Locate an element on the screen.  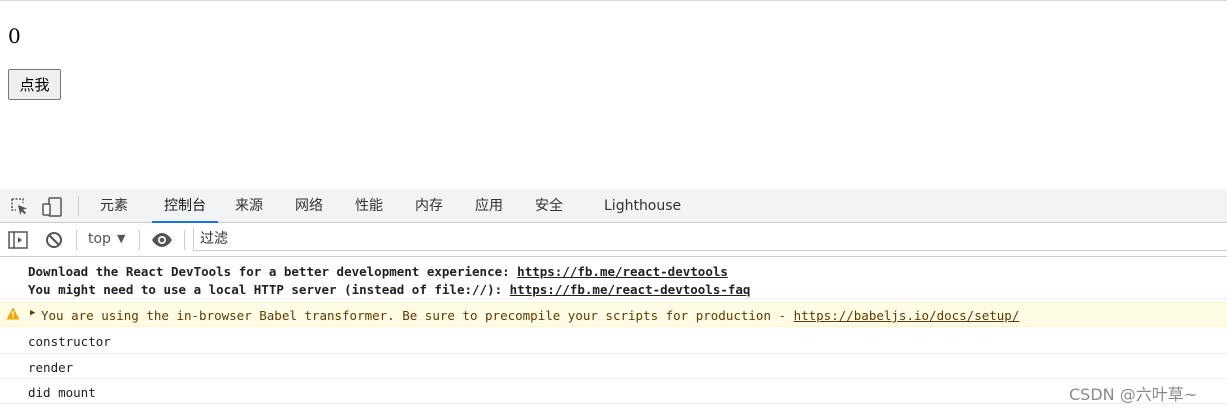
console-toolbar: top ▼ is located at coordinates (613, 240).